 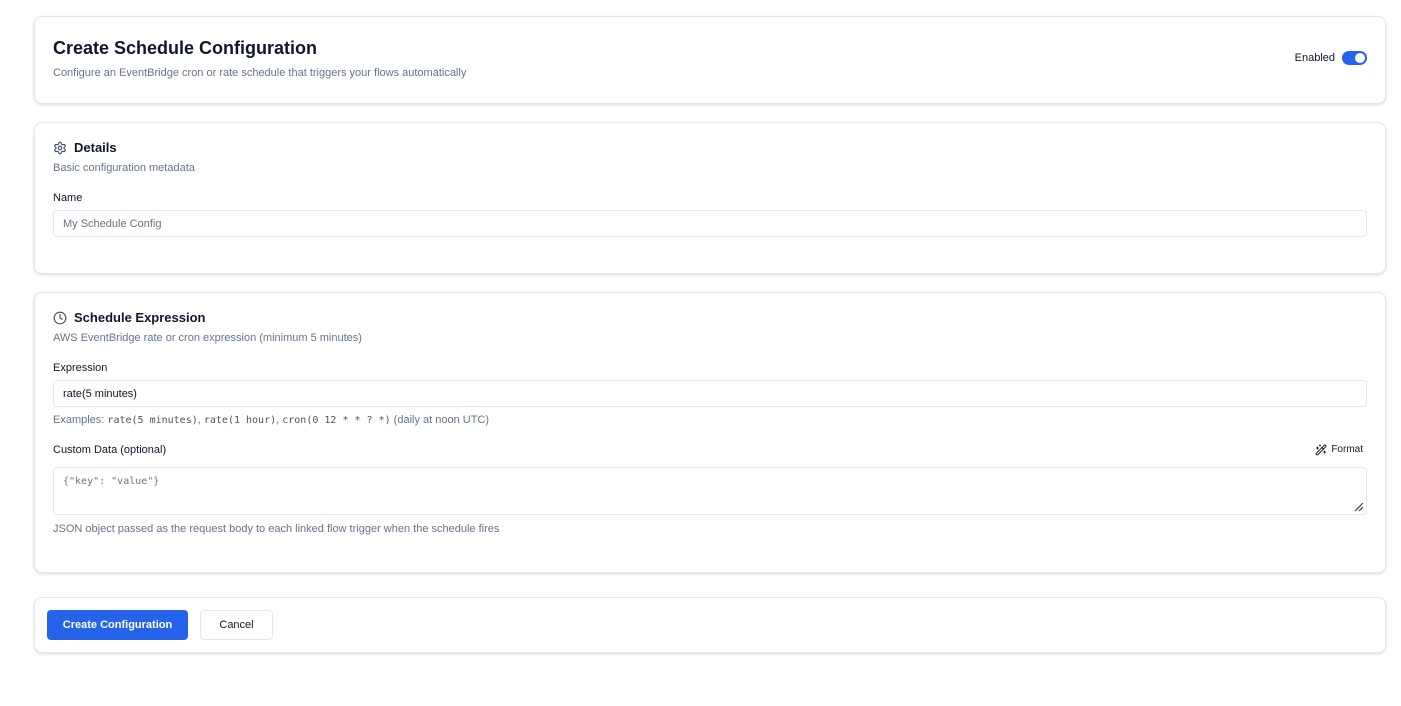 I want to click on name-input, so click(x=710, y=223).